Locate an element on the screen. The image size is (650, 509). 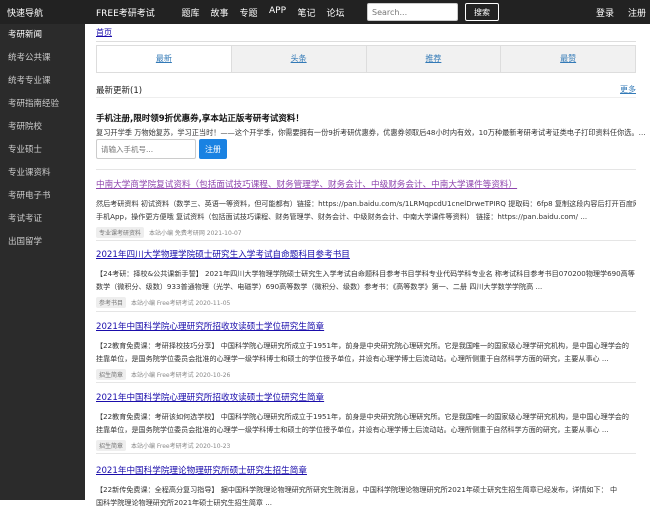
sidebar-item-exams: 考试考证 is located at coordinates (42, 219).